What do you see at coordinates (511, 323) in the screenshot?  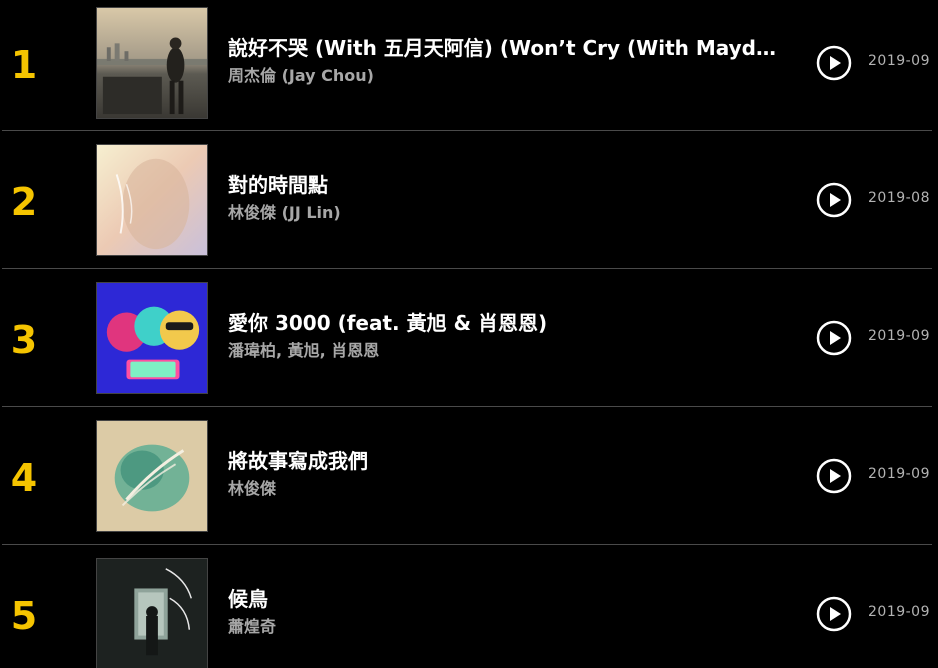 I see `track-title: 愛你 3000 (feat. 黃旭 & 肖恩恩)` at bounding box center [511, 323].